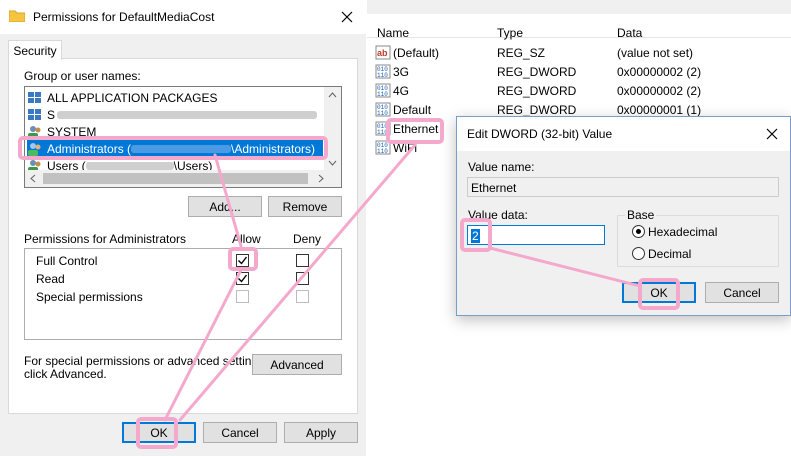 This screenshot has height=456, width=791. I want to click on value-name: Default, so click(412, 110).